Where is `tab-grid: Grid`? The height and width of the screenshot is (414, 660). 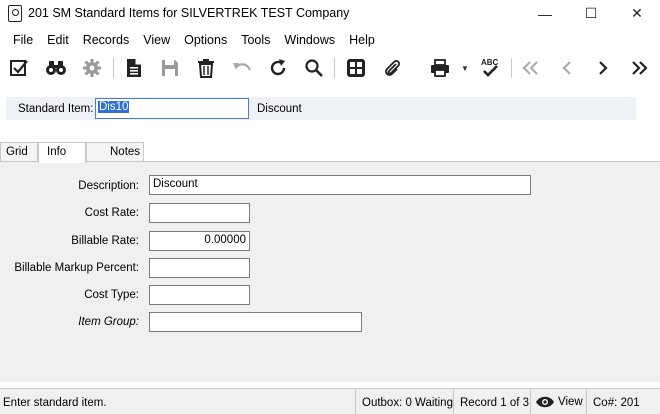
tab-grid: Grid is located at coordinates (19, 152).